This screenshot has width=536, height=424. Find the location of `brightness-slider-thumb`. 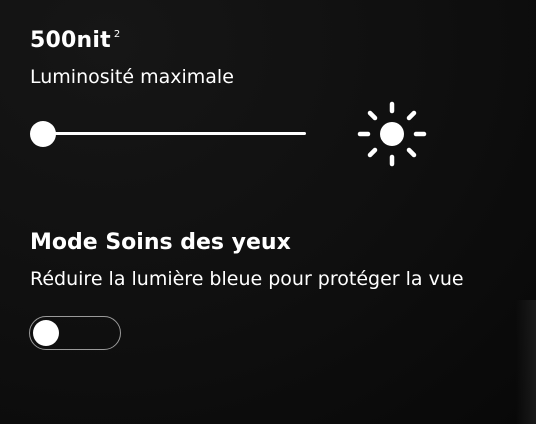

brightness-slider-thumb is located at coordinates (43, 134).